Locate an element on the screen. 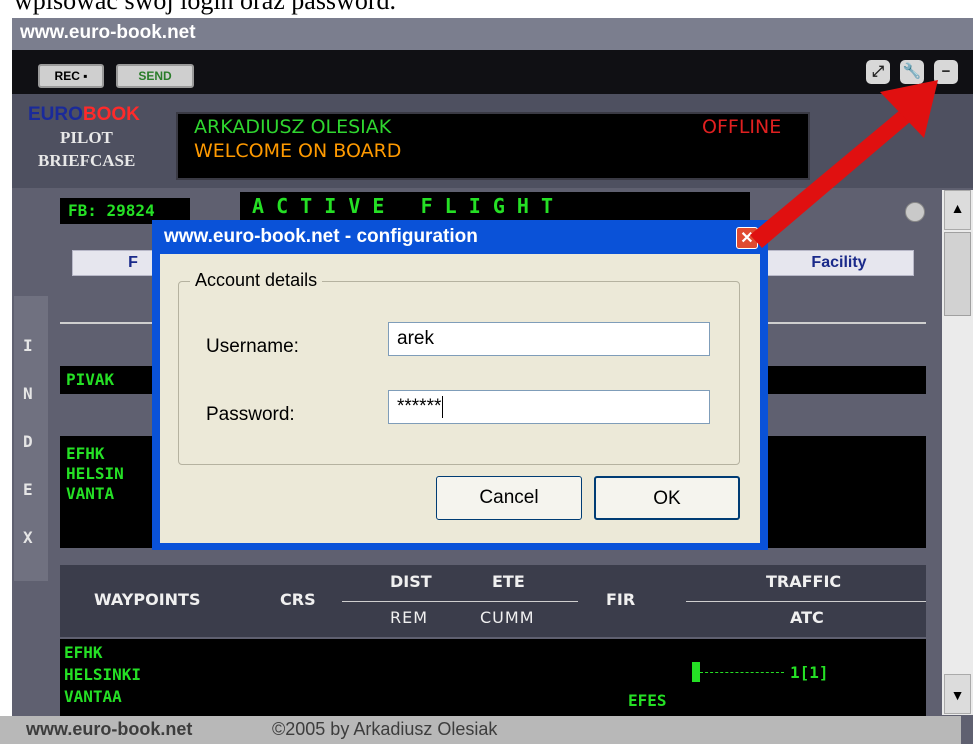  col-cumm: CUMM is located at coordinates (507, 617).